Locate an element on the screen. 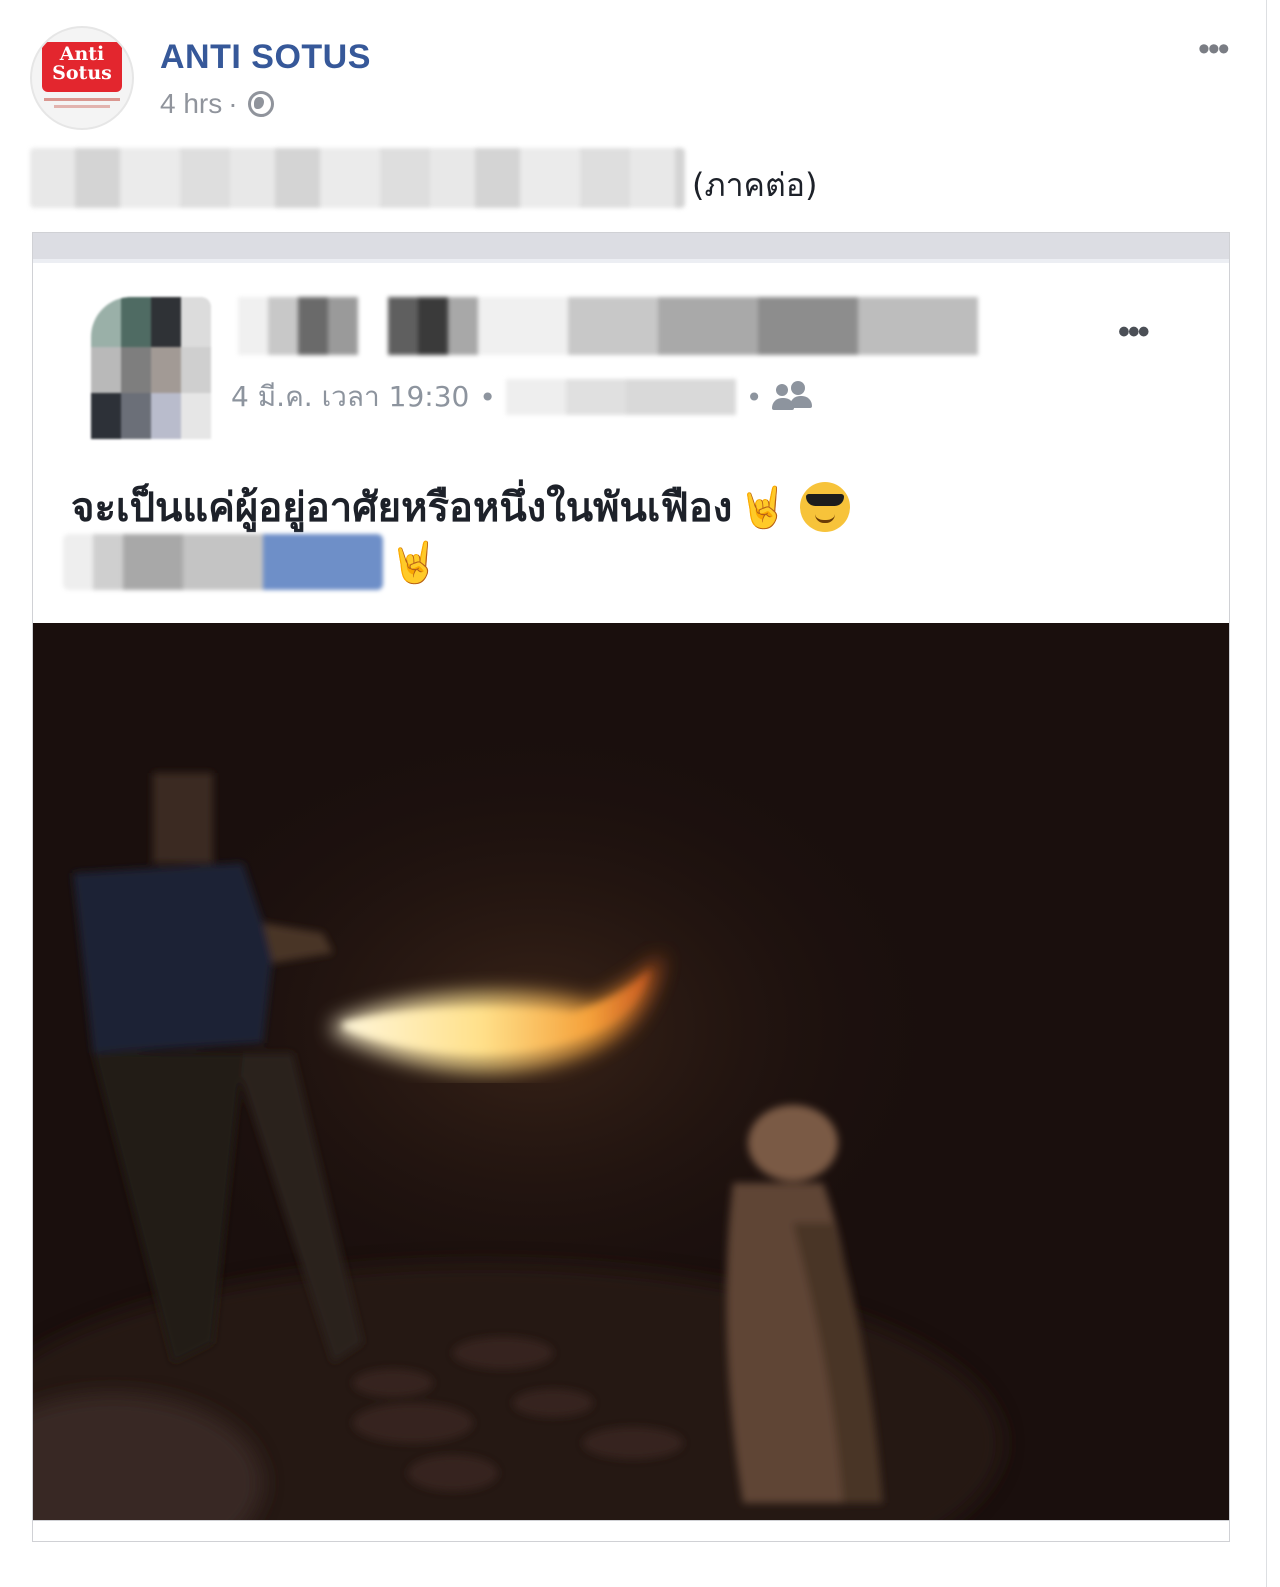 This screenshot has width=1280, height=1587. rock-hand-emoji-icon-2: 🤘 is located at coordinates (414, 562).